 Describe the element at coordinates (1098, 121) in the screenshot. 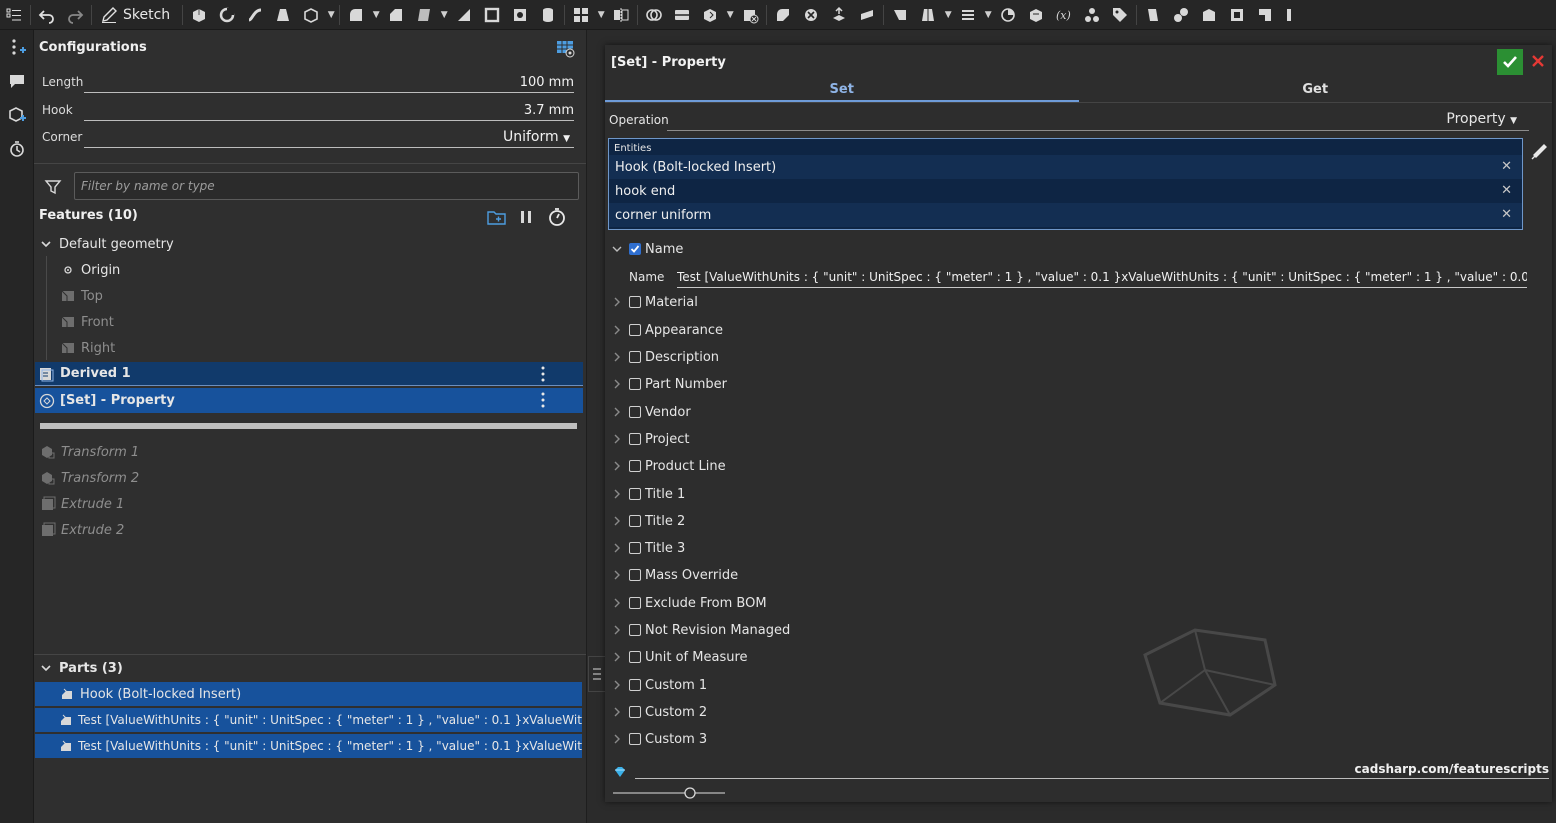

I see `operation-select: Property ▼` at that location.